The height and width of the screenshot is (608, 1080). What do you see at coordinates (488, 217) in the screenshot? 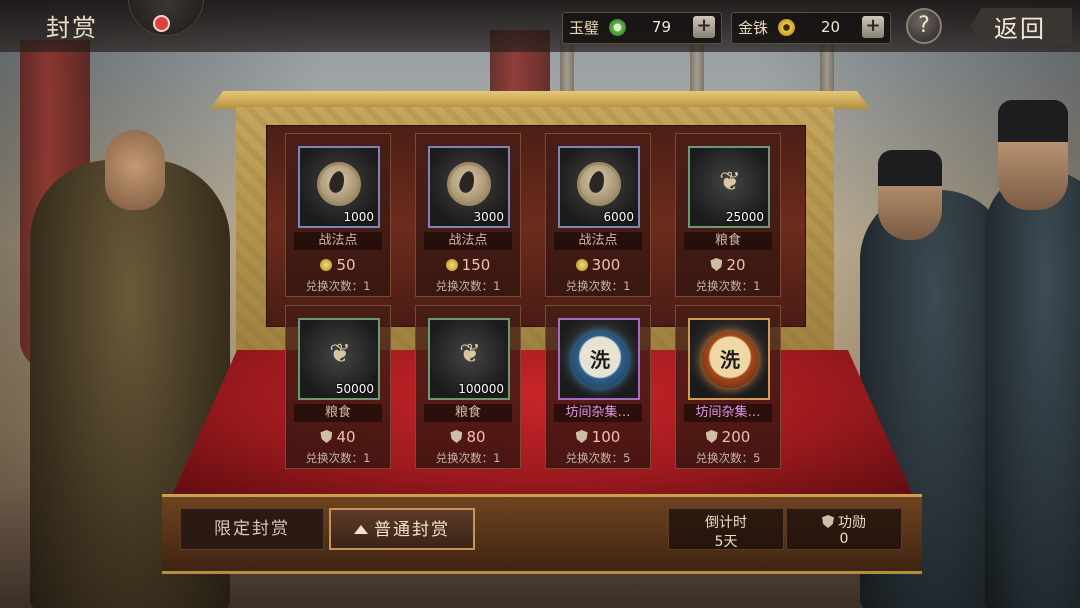
I see `reward-quantity: 3000` at bounding box center [488, 217].